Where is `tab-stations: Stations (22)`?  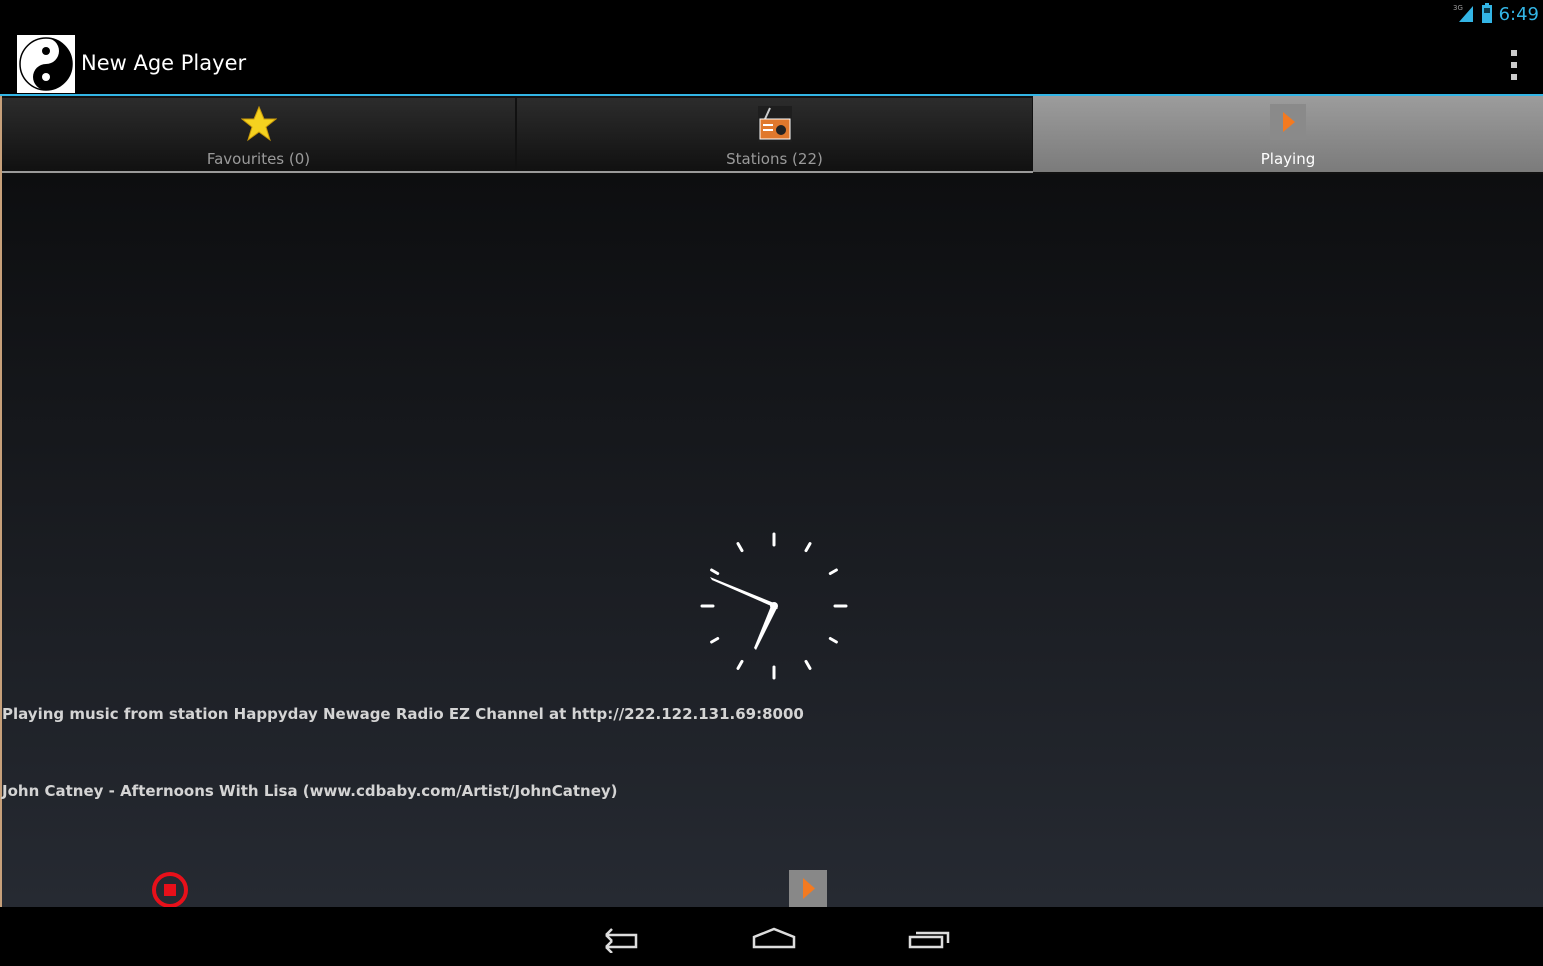
tab-stations: Stations (22) is located at coordinates (774, 134).